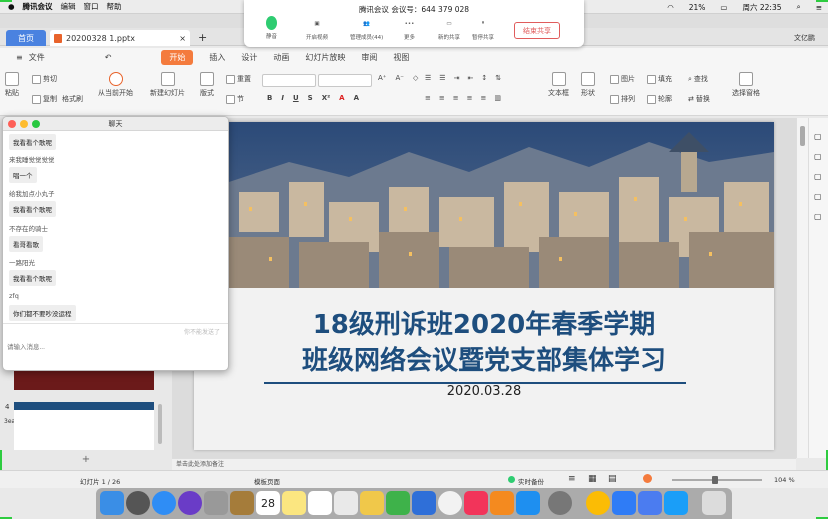 The height and width of the screenshot is (519, 828). Describe the element at coordinates (450, 503) in the screenshot. I see `photos-icon` at that location.